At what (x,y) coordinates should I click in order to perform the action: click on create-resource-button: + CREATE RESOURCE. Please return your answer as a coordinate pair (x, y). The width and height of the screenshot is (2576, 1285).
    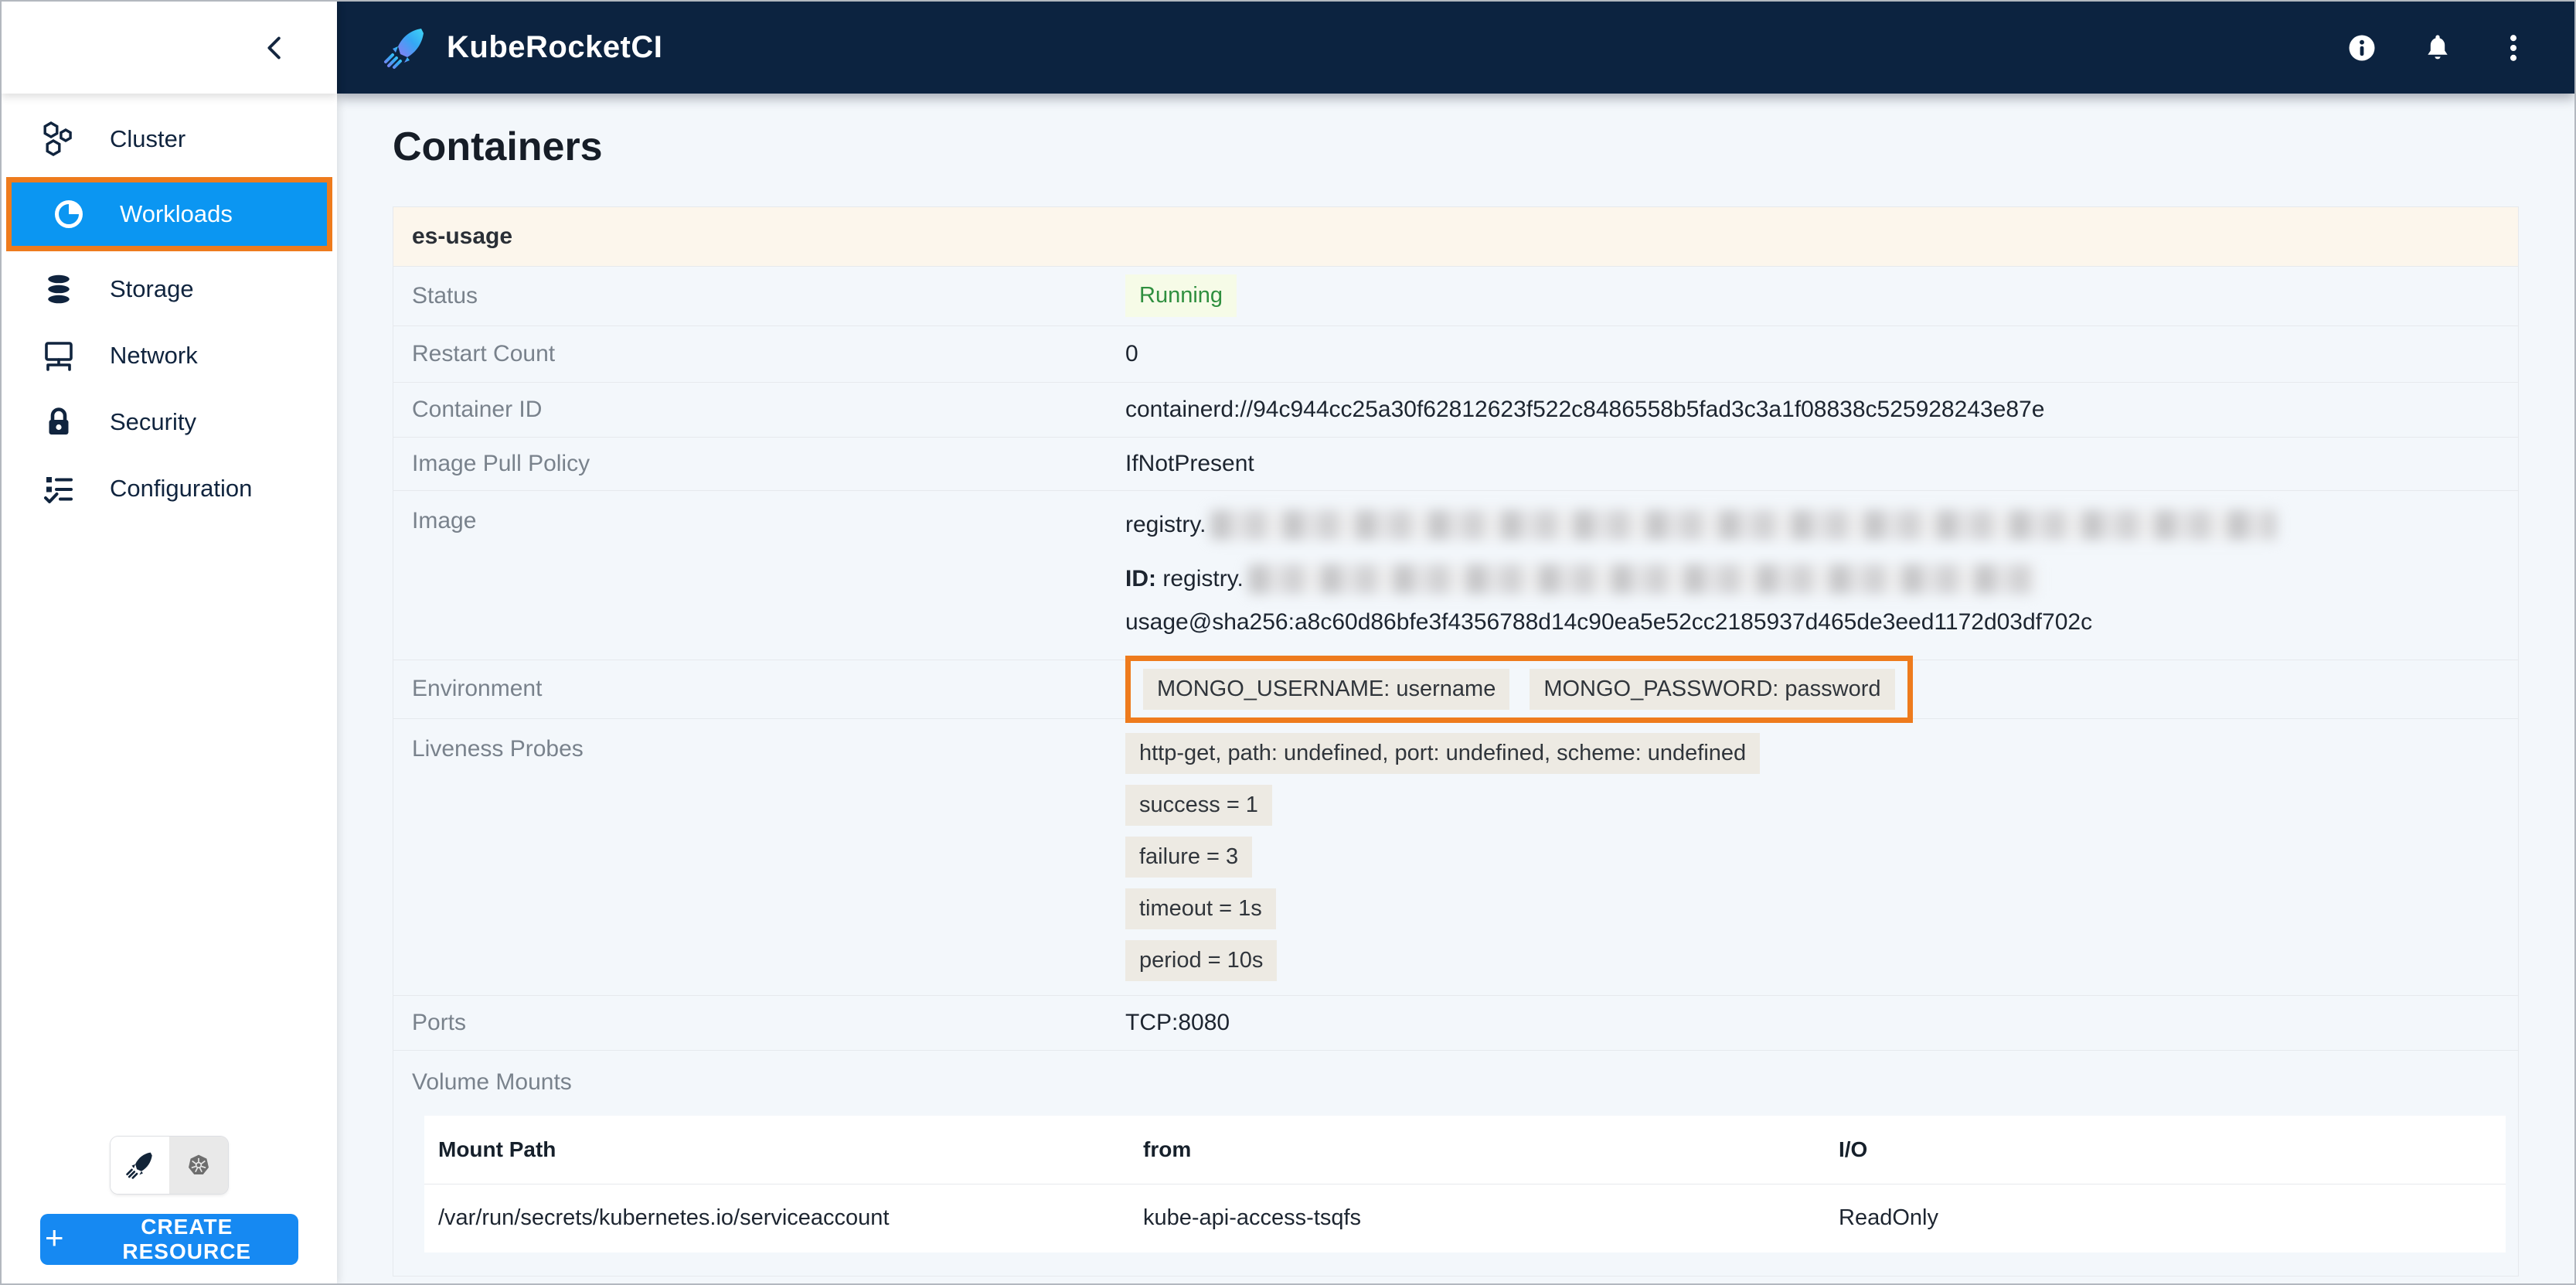
    Looking at the image, I should click on (169, 1240).